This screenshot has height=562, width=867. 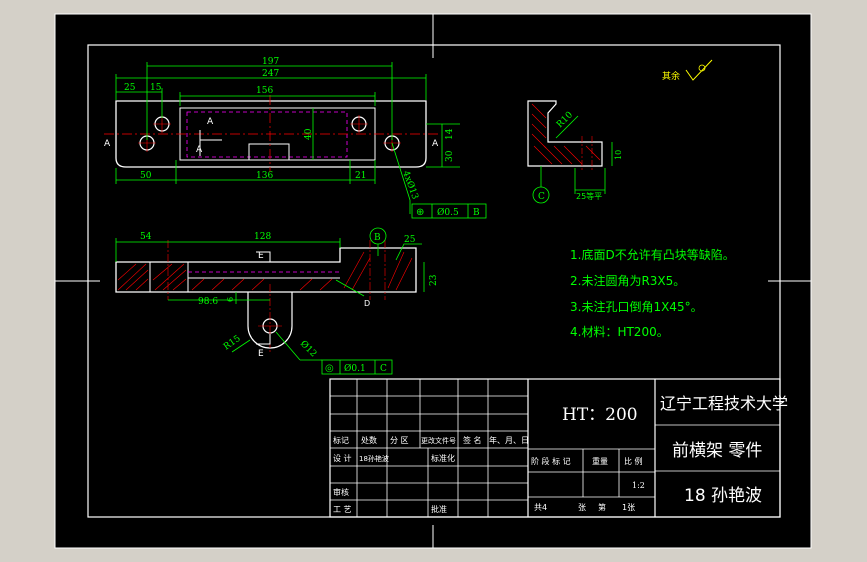 I want to click on section-label-e-1: E, so click(x=261, y=256).